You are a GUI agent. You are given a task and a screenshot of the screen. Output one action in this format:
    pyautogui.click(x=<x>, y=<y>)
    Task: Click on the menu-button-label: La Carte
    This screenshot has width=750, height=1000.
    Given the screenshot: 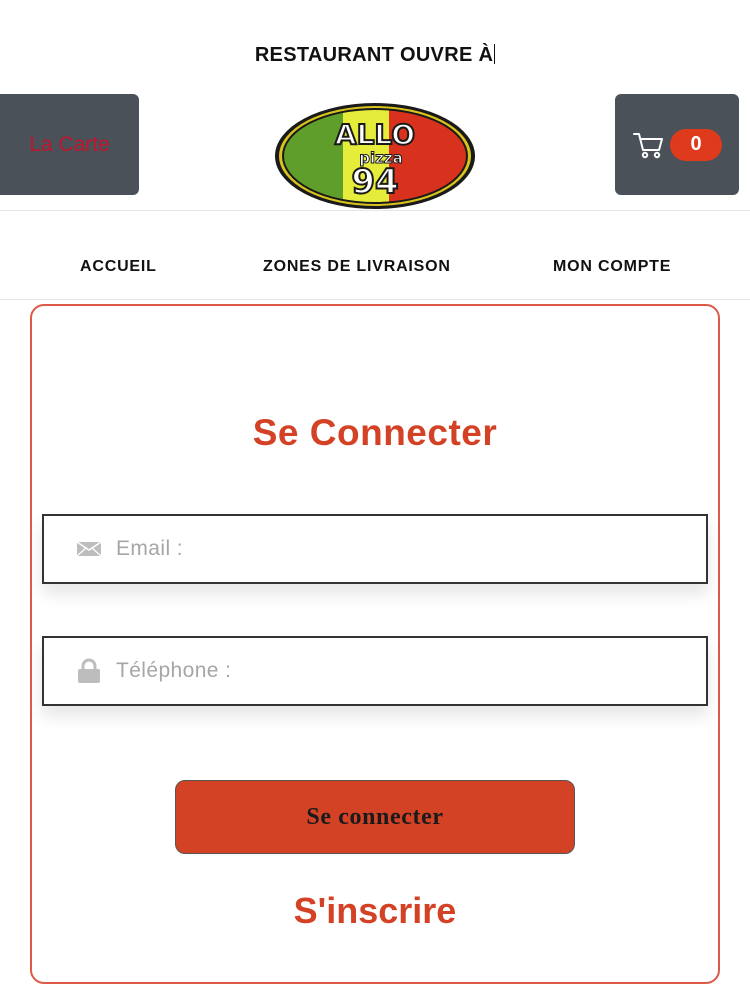 What is the action you would take?
    pyautogui.click(x=69, y=144)
    